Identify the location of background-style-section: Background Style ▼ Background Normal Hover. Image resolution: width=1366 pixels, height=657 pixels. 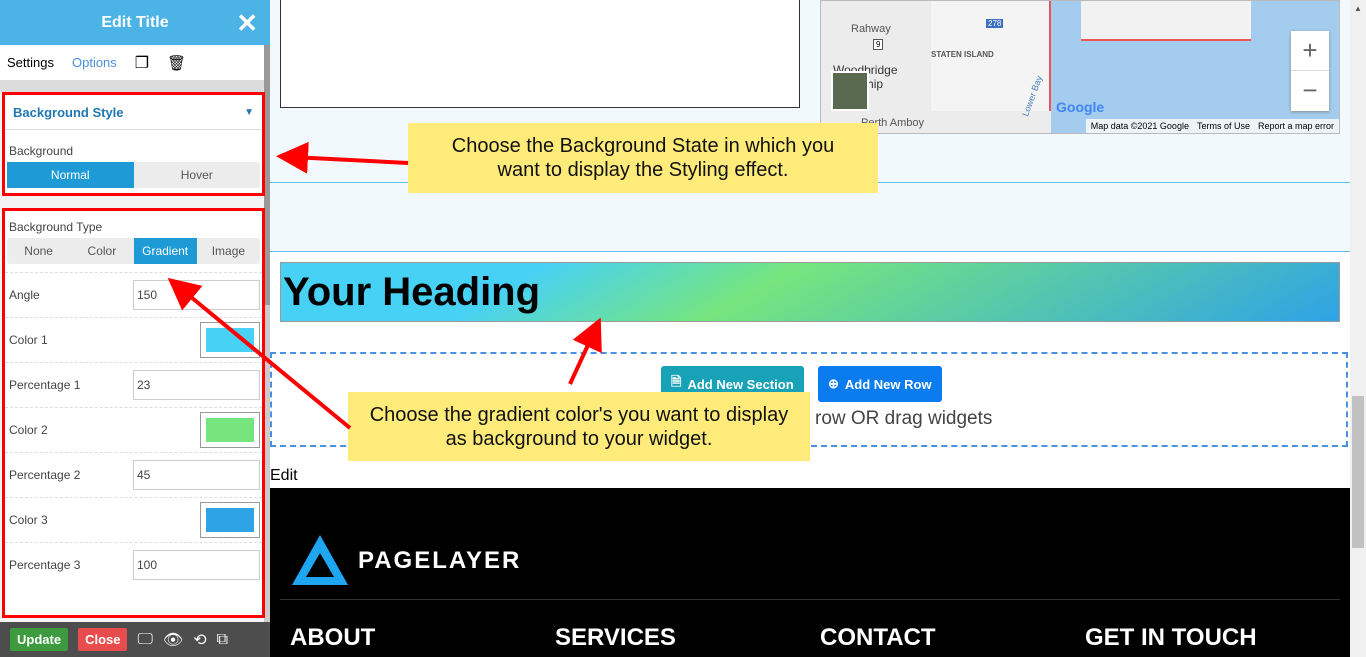
(133, 144).